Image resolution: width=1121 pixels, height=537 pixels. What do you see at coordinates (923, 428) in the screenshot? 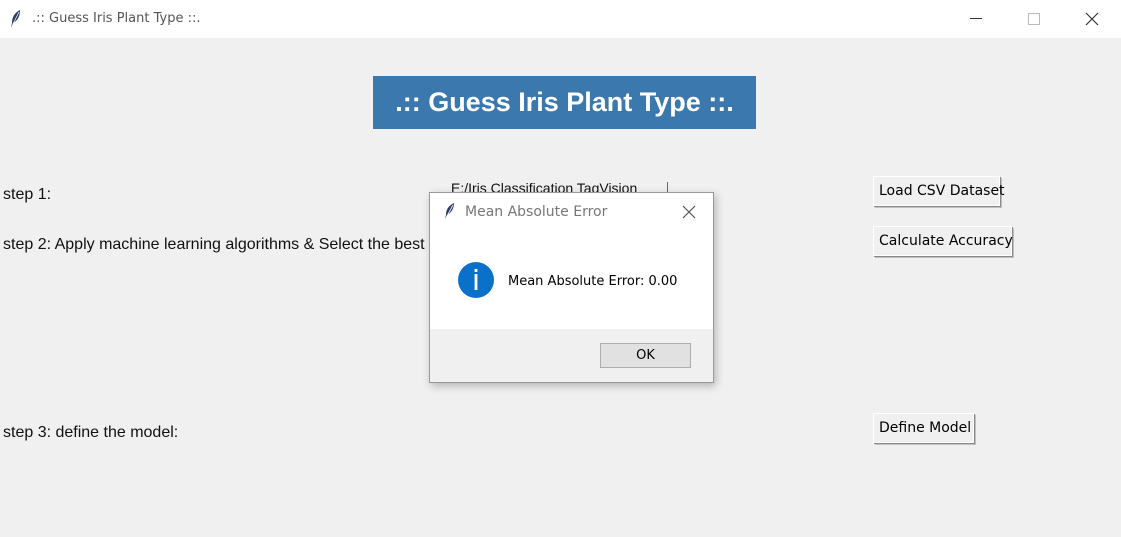
I see `define-model-button: Define Model` at bounding box center [923, 428].